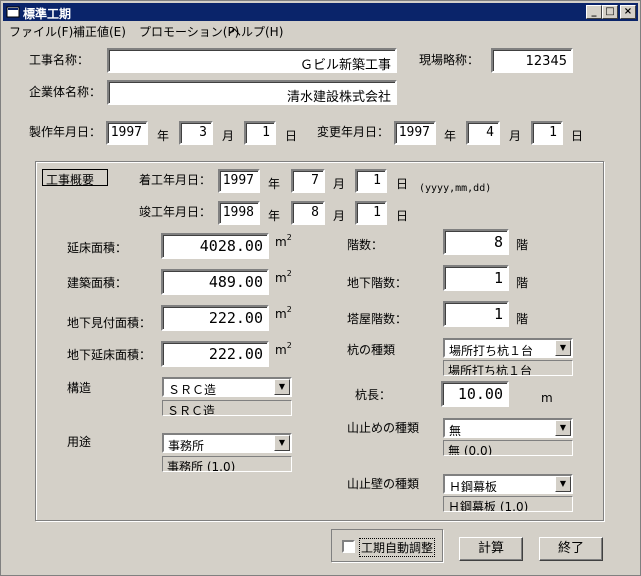 This screenshot has height=576, width=641. What do you see at coordinates (475, 394) in the screenshot?
I see `pile-length-field: 10.00` at bounding box center [475, 394].